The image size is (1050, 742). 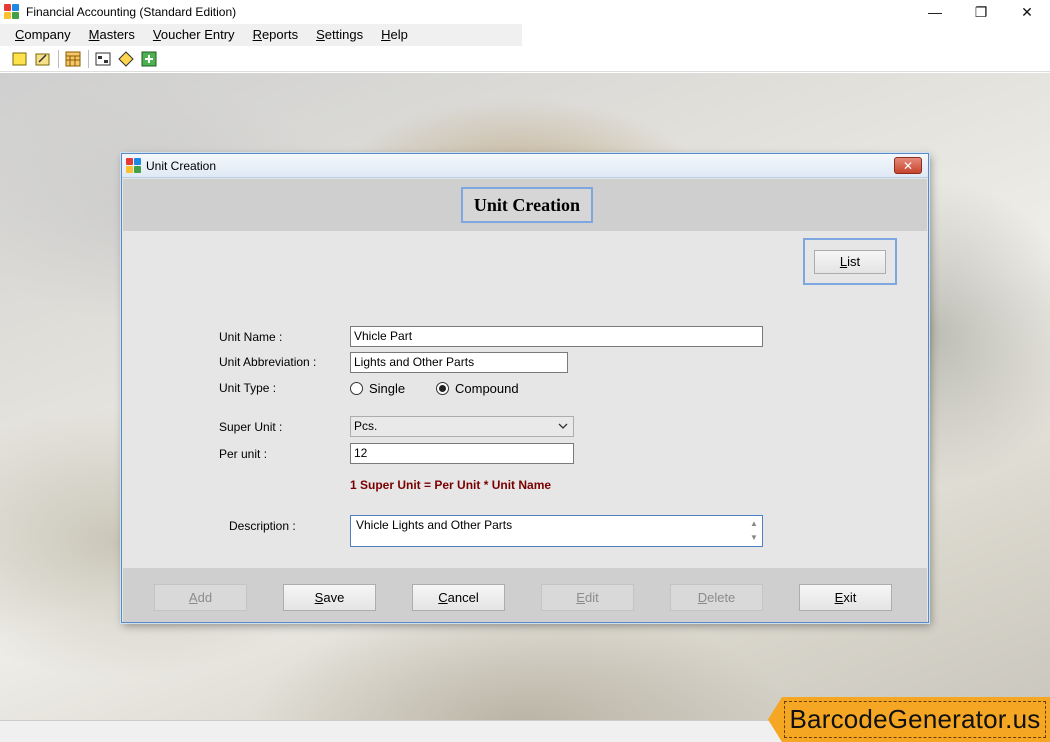 What do you see at coordinates (257, 34) in the screenshot?
I see `menu-reports-mnemonic: R` at bounding box center [257, 34].